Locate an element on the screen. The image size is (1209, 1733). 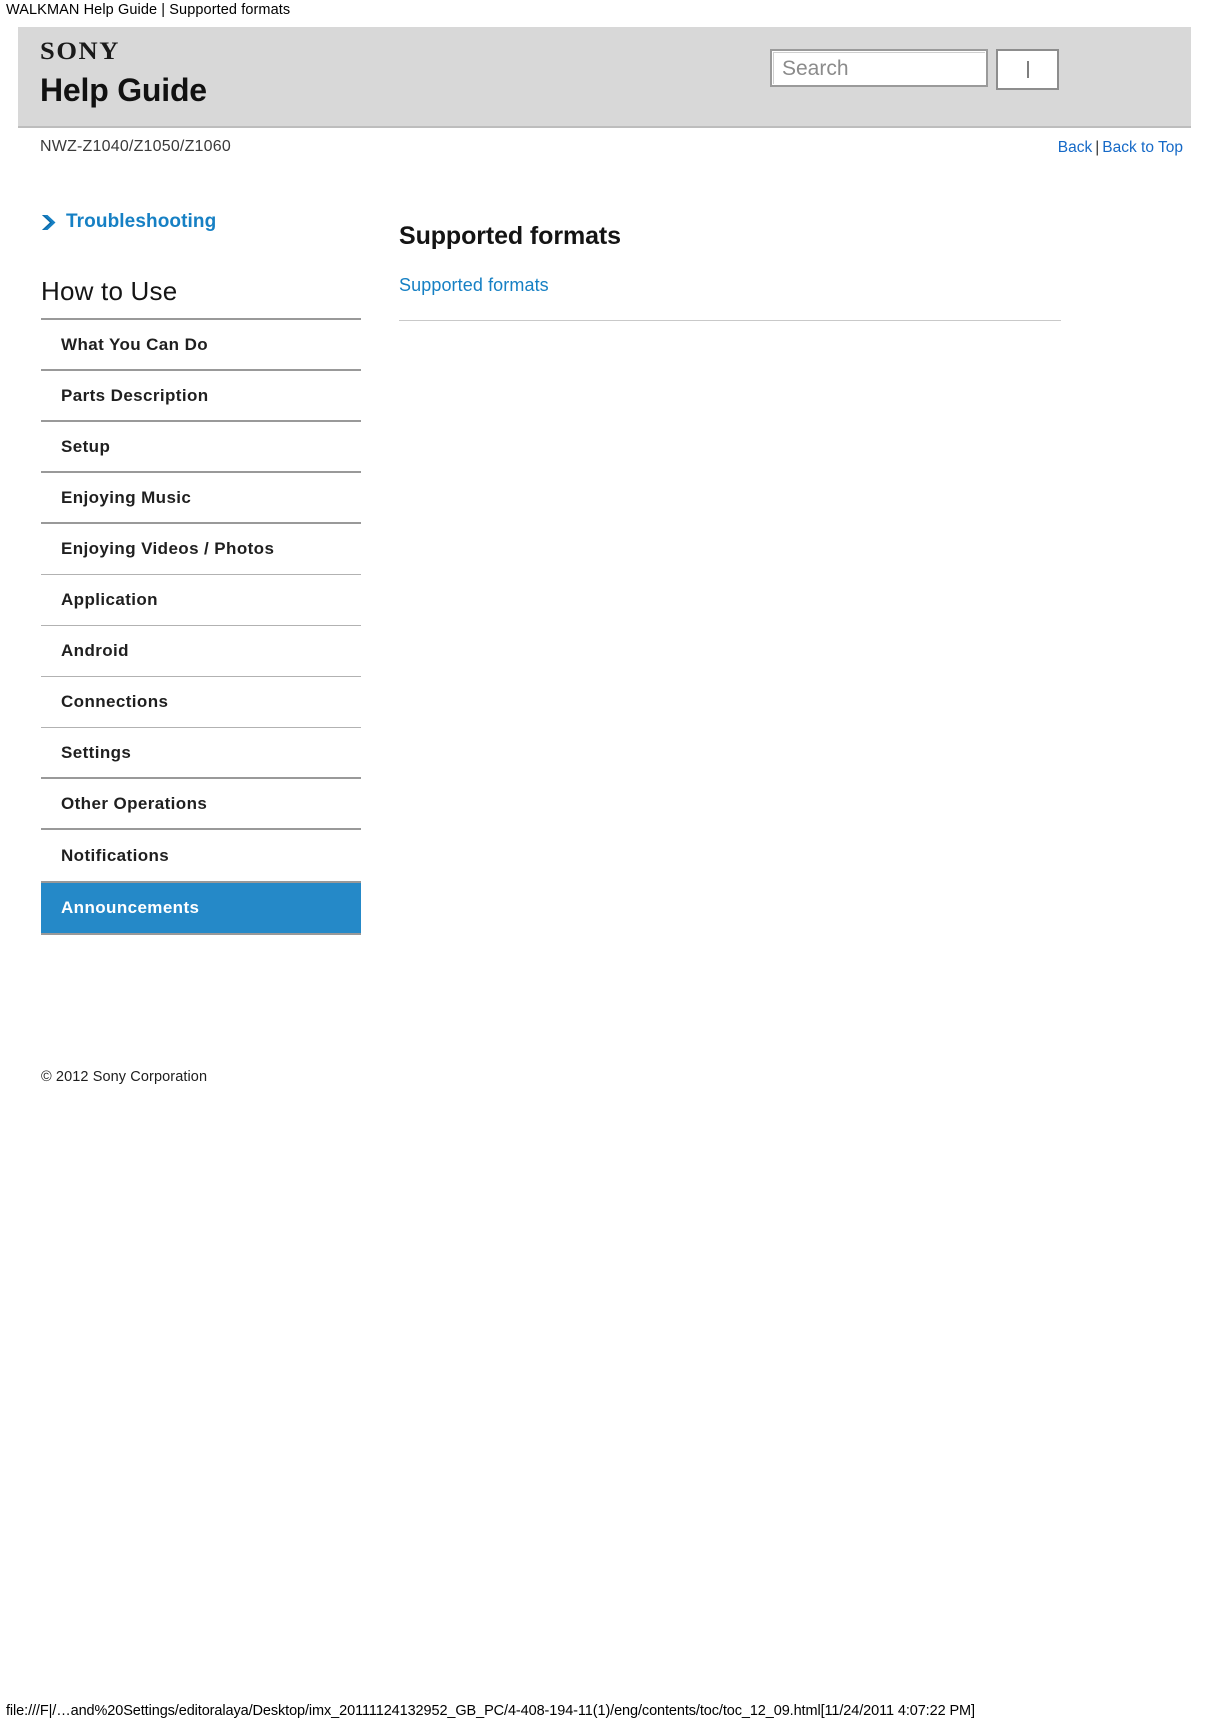
content-divider is located at coordinates (730, 320).